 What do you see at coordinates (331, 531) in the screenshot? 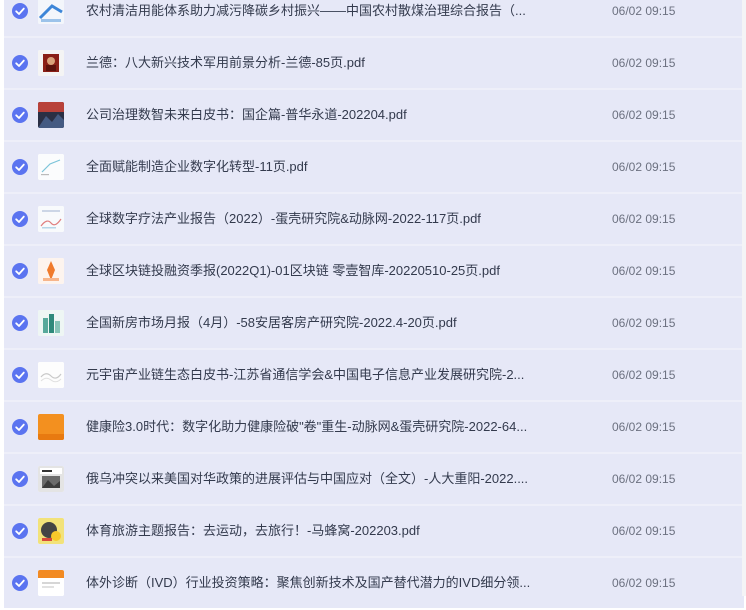
I see `file-name: 体育旅游主题报告：去运动，去旅行！-马蜂窝-202203.pdf` at bounding box center [331, 531].